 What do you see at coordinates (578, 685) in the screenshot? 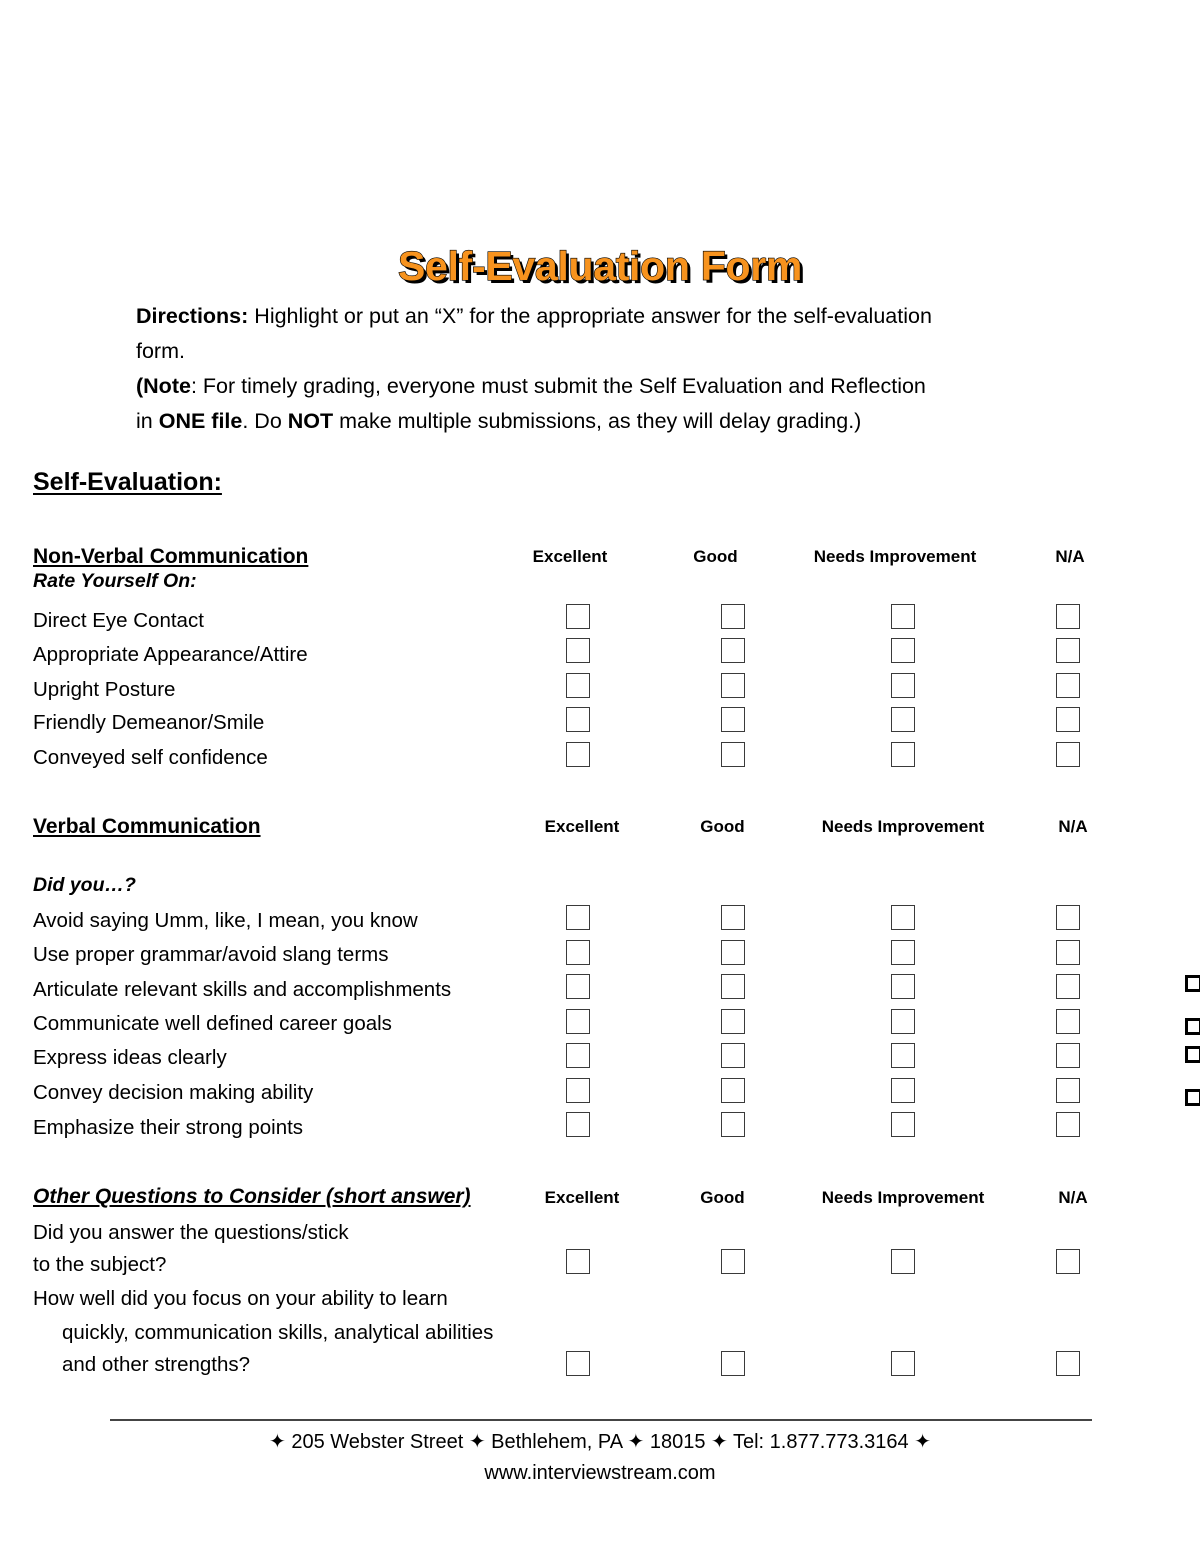
I see `checkbox-nonverbal-2-excellent` at bounding box center [578, 685].